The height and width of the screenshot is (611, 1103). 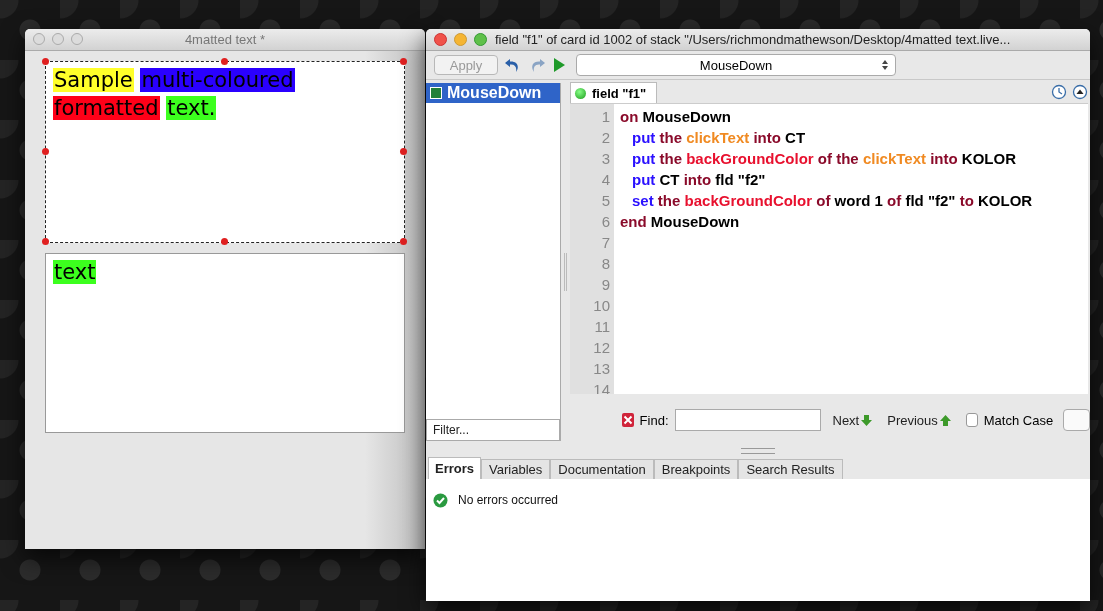 What do you see at coordinates (1080, 92) in the screenshot?
I see `collapse-icon` at bounding box center [1080, 92].